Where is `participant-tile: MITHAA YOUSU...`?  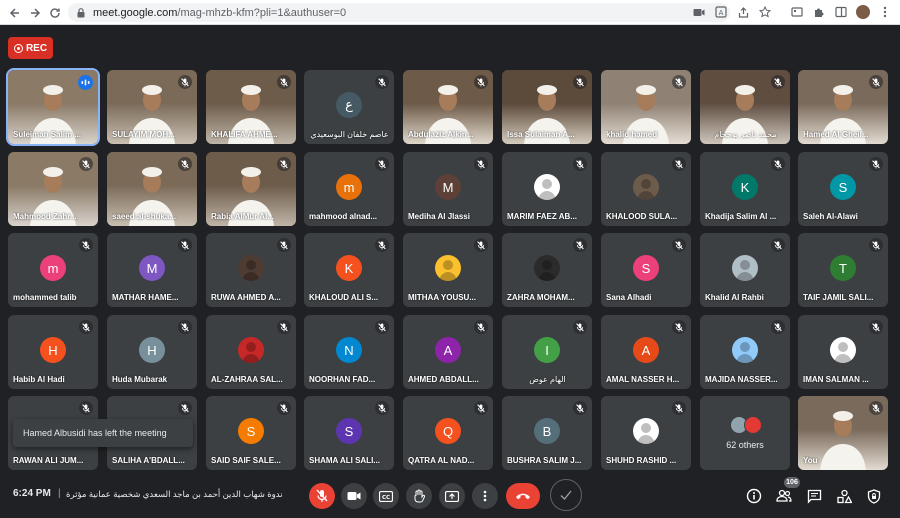
participant-tile: MITHAA YOUSU... is located at coordinates (448, 270).